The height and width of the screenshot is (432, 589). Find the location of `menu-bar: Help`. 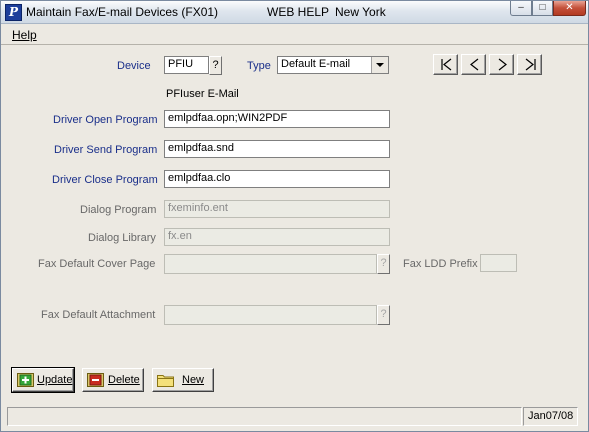

menu-bar: Help is located at coordinates (294, 34).